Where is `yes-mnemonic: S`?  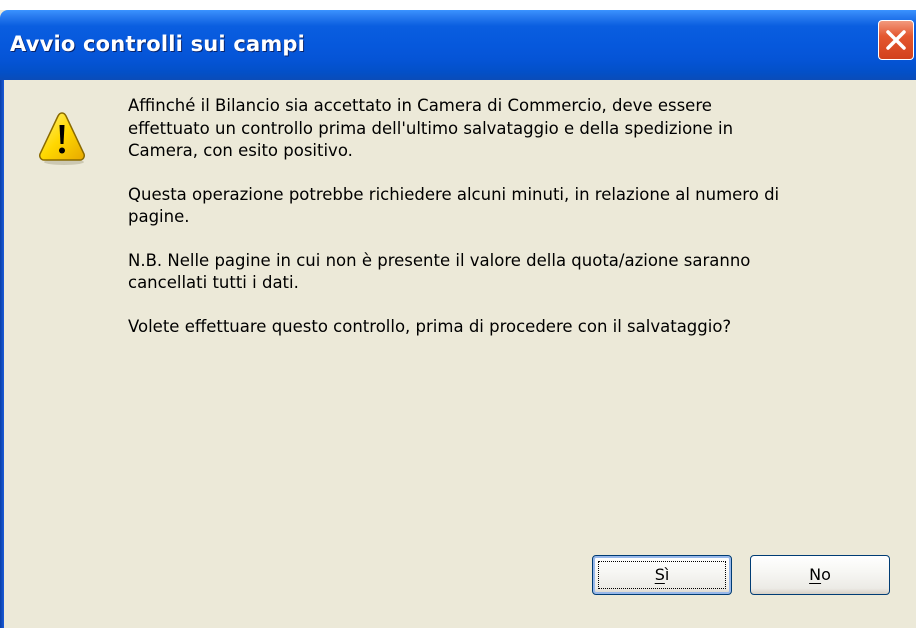 yes-mnemonic: S is located at coordinates (659, 574).